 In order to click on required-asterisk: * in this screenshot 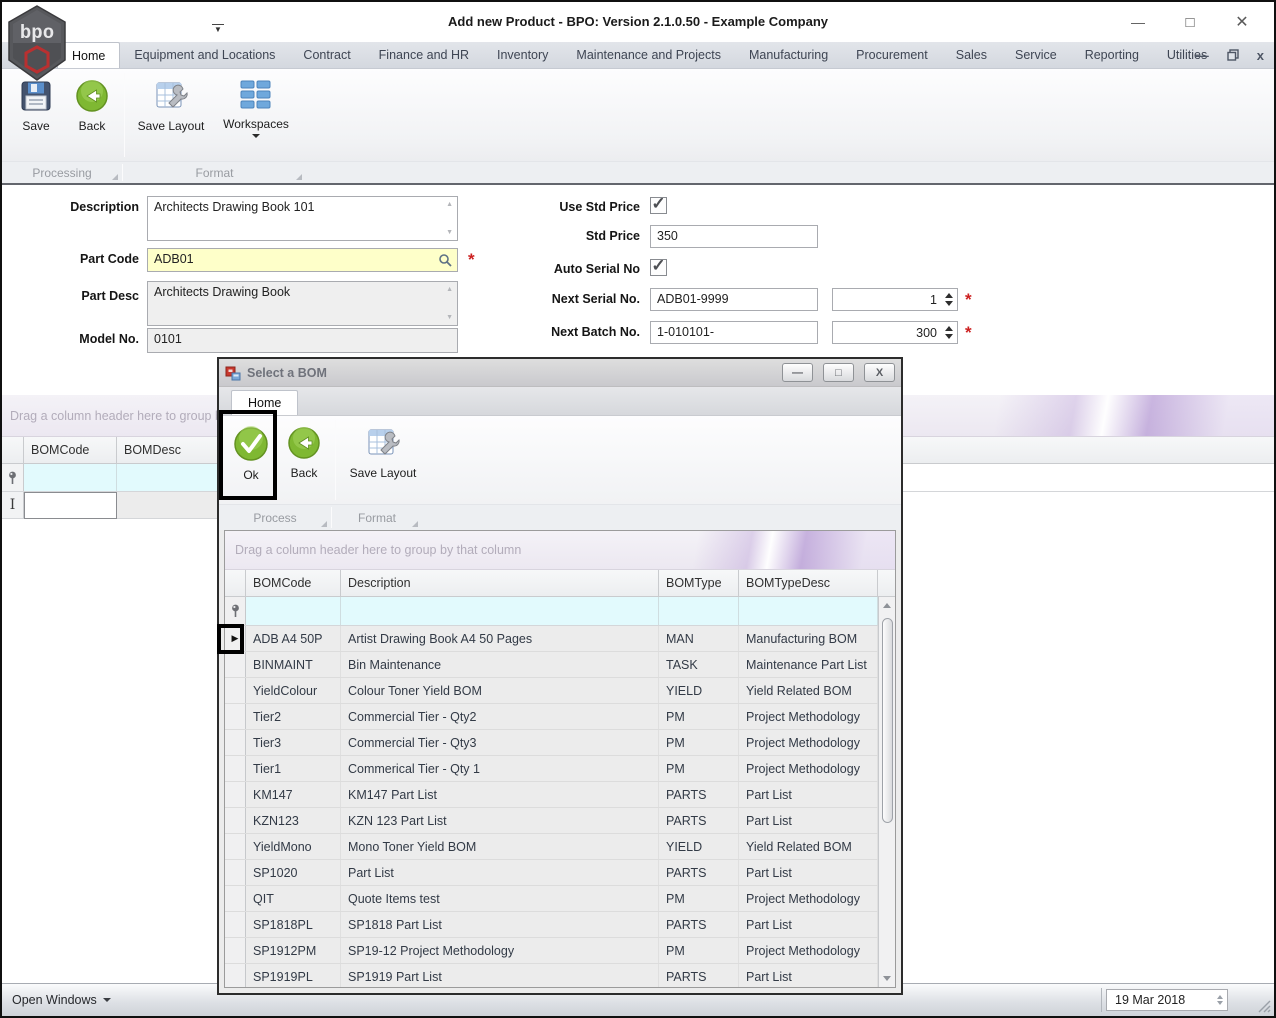, I will do `click(968, 332)`.